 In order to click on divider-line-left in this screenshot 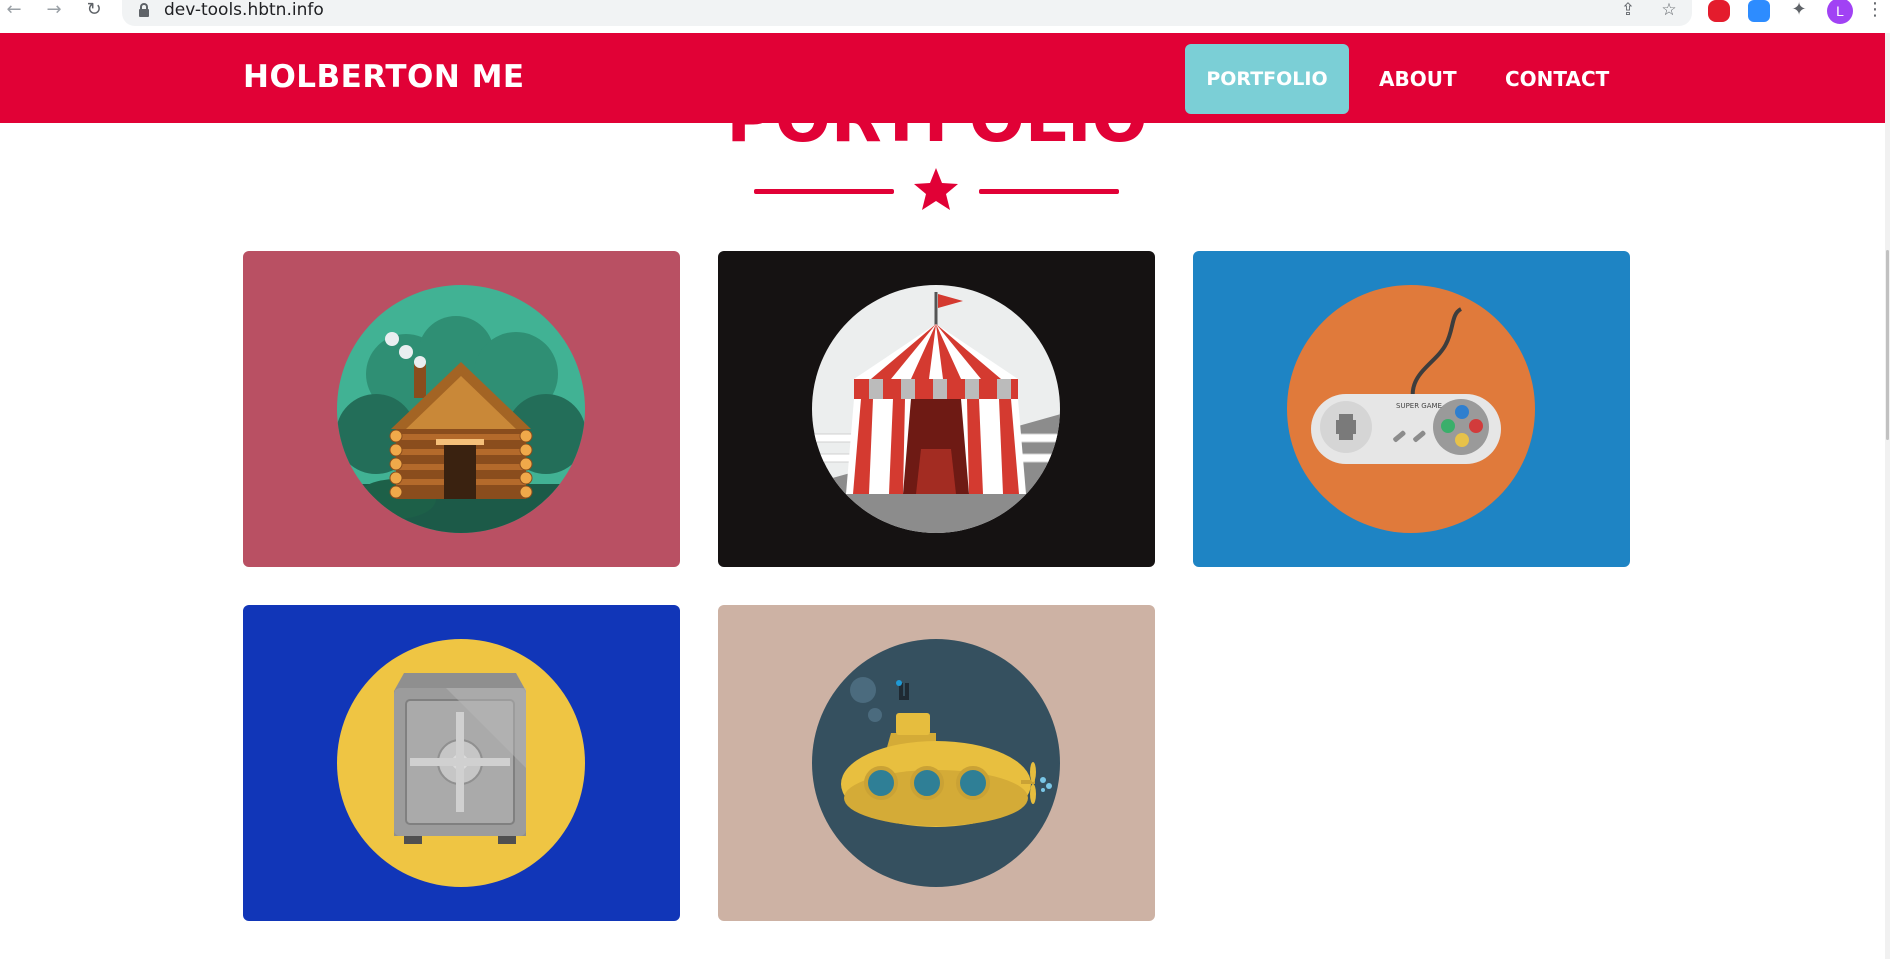, I will do `click(824, 191)`.